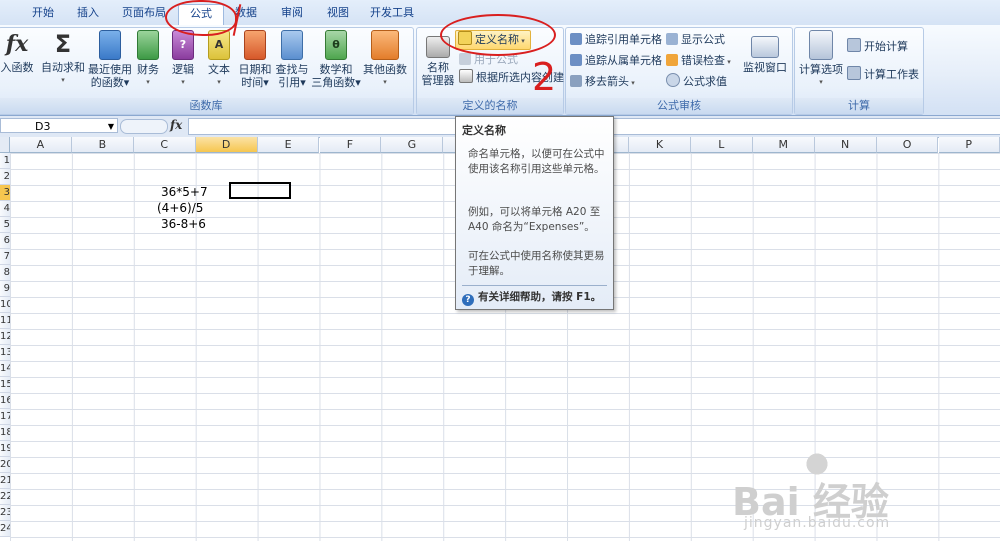 Image resolution: width=1000 pixels, height=541 pixels. What do you see at coordinates (623, 39) in the screenshot?
I see `trace-precedents-label: 追踪引用单元格` at bounding box center [623, 39].